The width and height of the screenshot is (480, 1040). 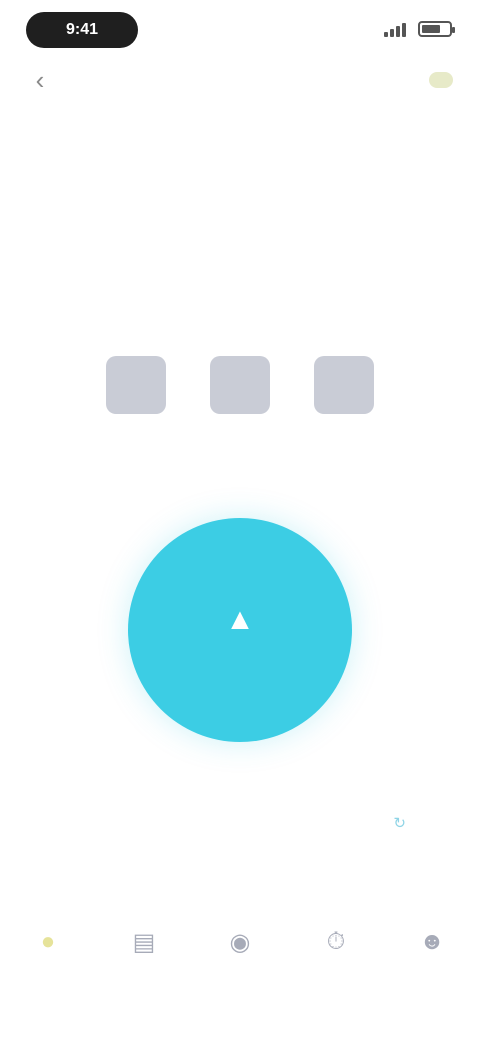 I want to click on timer-seconds-value, so click(x=344, y=385).